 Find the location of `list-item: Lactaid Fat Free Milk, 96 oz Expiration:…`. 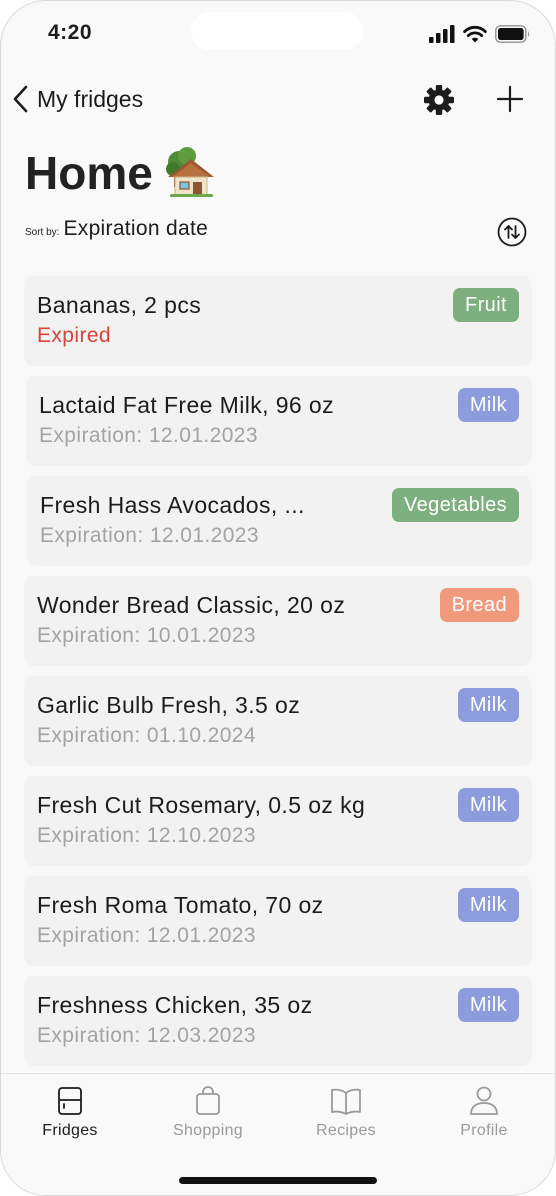

list-item: Lactaid Fat Free Milk, 96 oz Expiration:… is located at coordinates (279, 420).